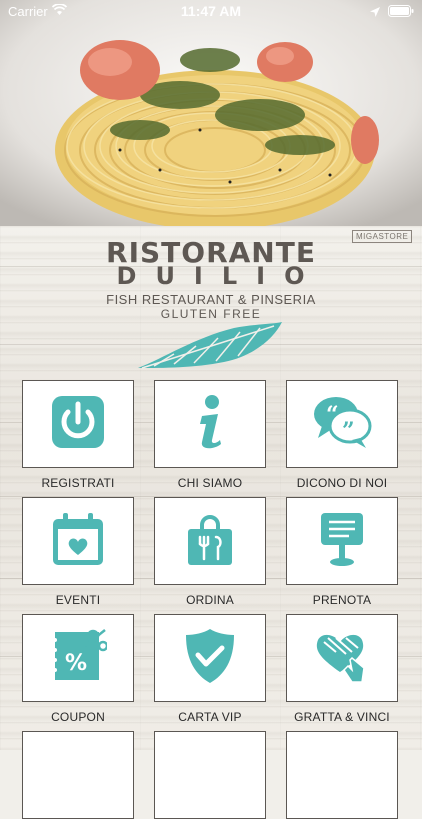 Image resolution: width=422 pixels, height=819 pixels. Describe the element at coordinates (211, 299) in the screenshot. I see `logo-subtitle: FISH RESTAURANT & PINSERIA` at that location.